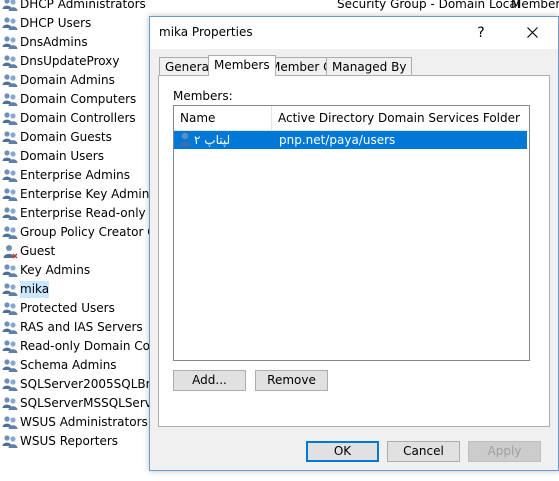 The width and height of the screenshot is (559, 481). Describe the element at coordinates (222, 118) in the screenshot. I see `column-header-name: Name` at that location.